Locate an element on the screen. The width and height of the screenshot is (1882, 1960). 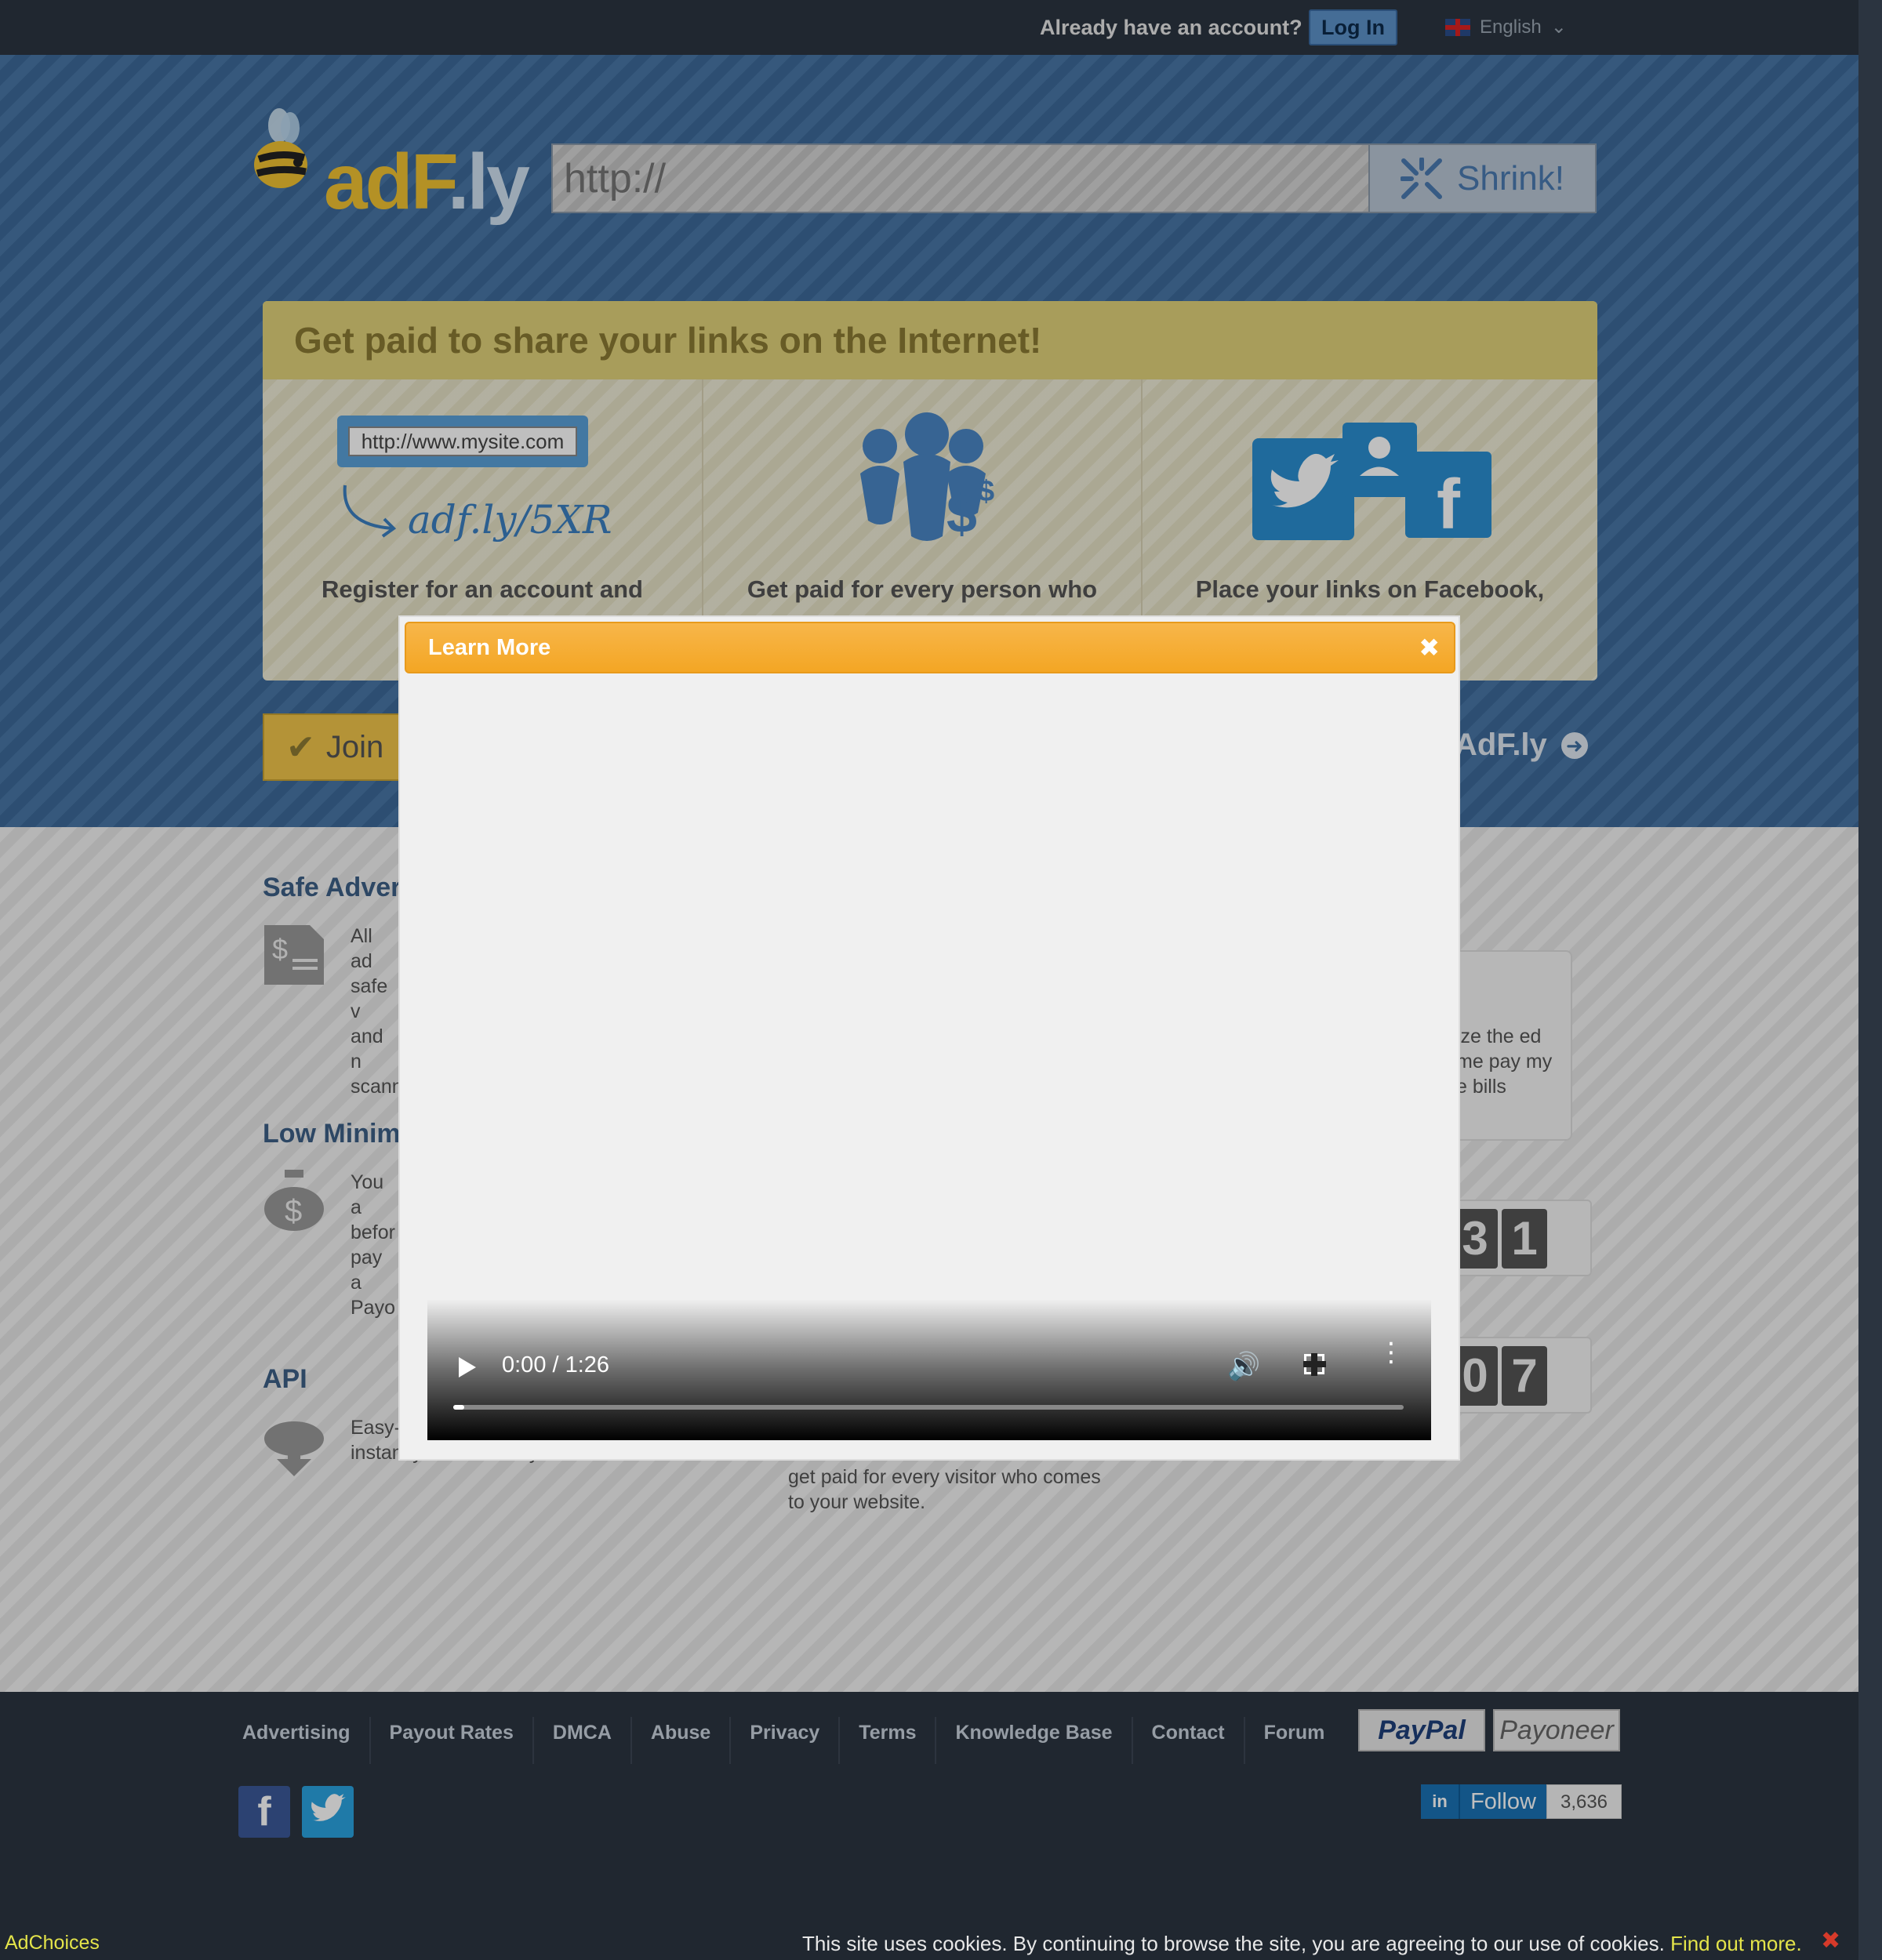
modal-header: Learn More ✖ is located at coordinates (930, 647).